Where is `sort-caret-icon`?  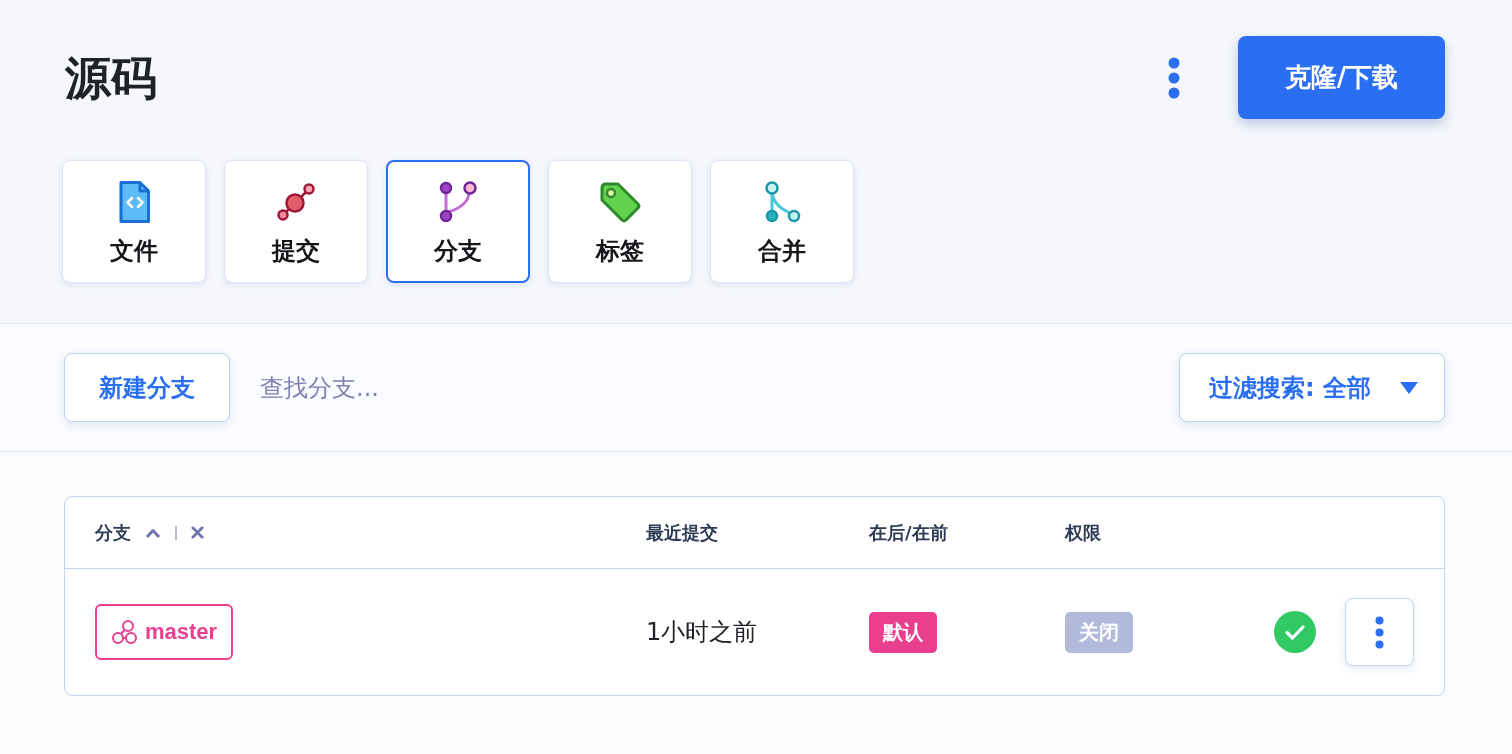 sort-caret-icon is located at coordinates (153, 532).